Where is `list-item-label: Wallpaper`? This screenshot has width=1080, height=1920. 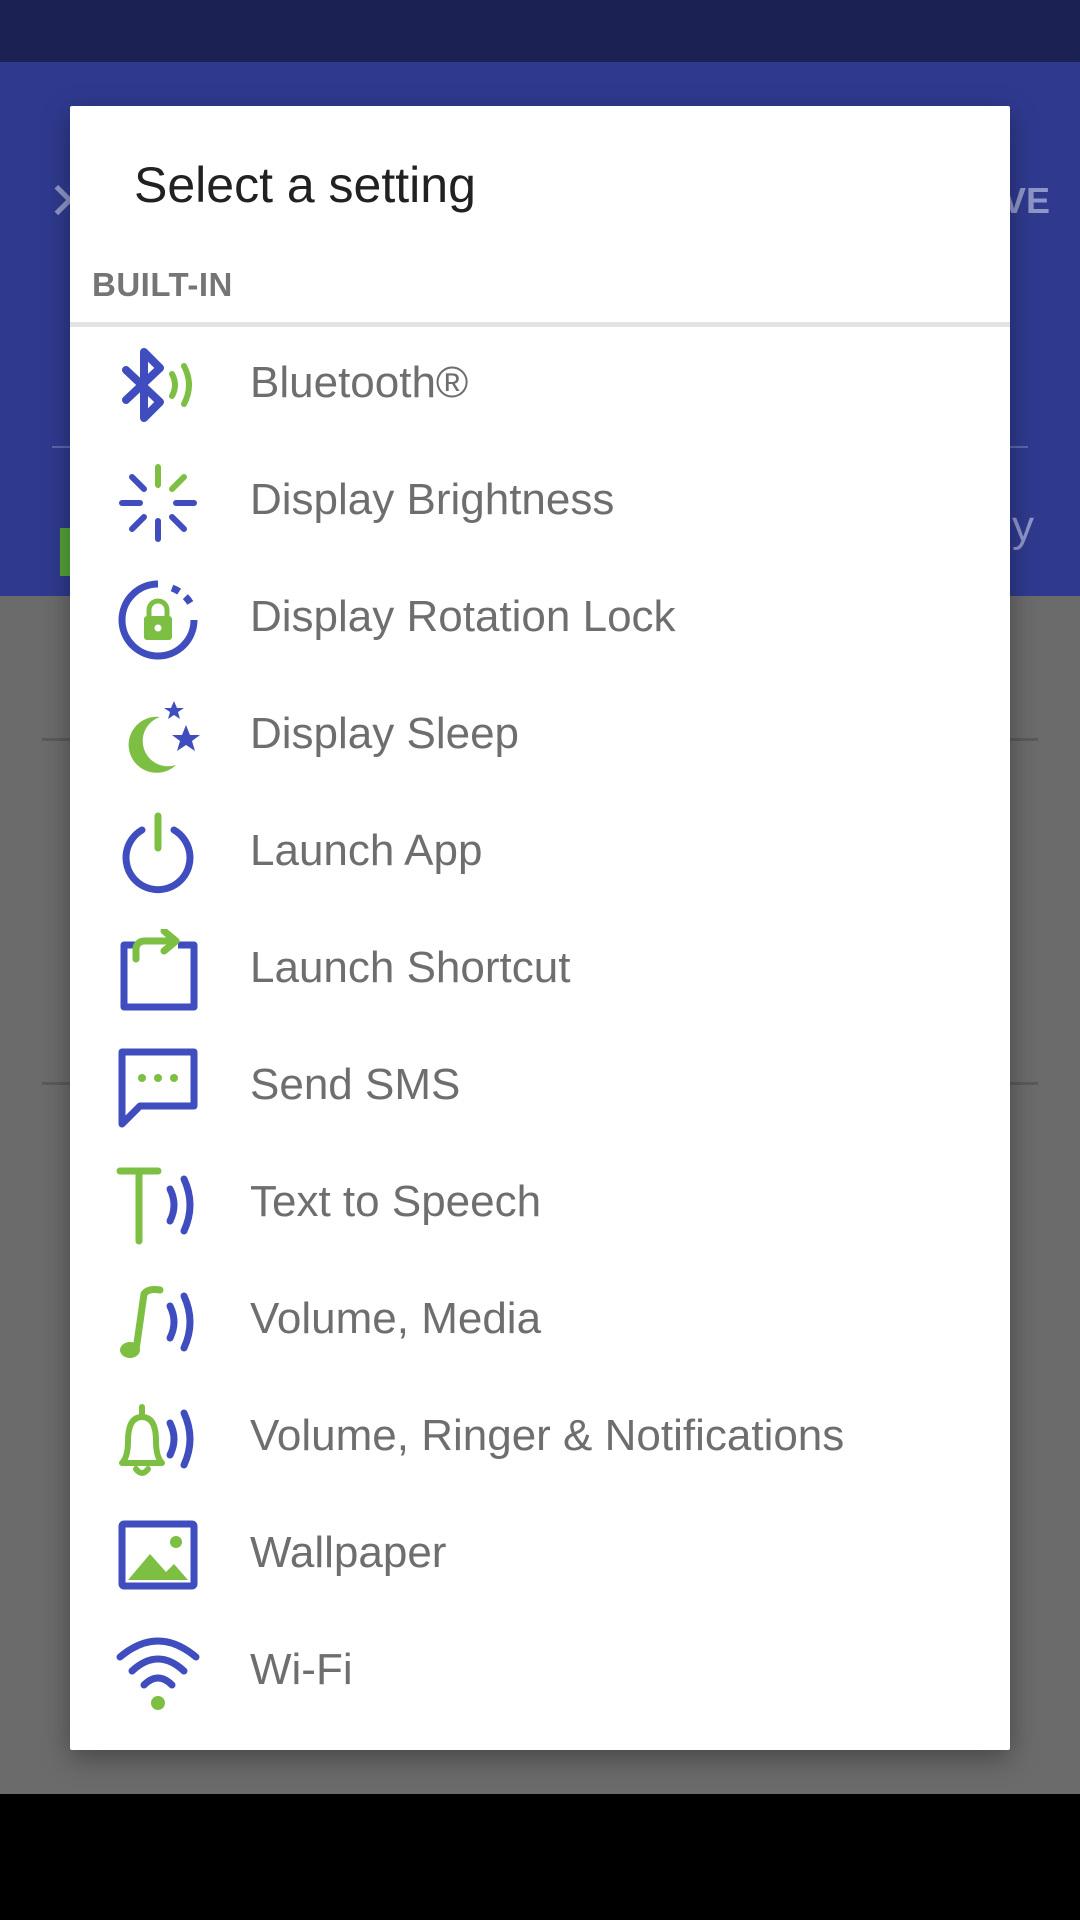
list-item-label: Wallpaper is located at coordinates (348, 1552).